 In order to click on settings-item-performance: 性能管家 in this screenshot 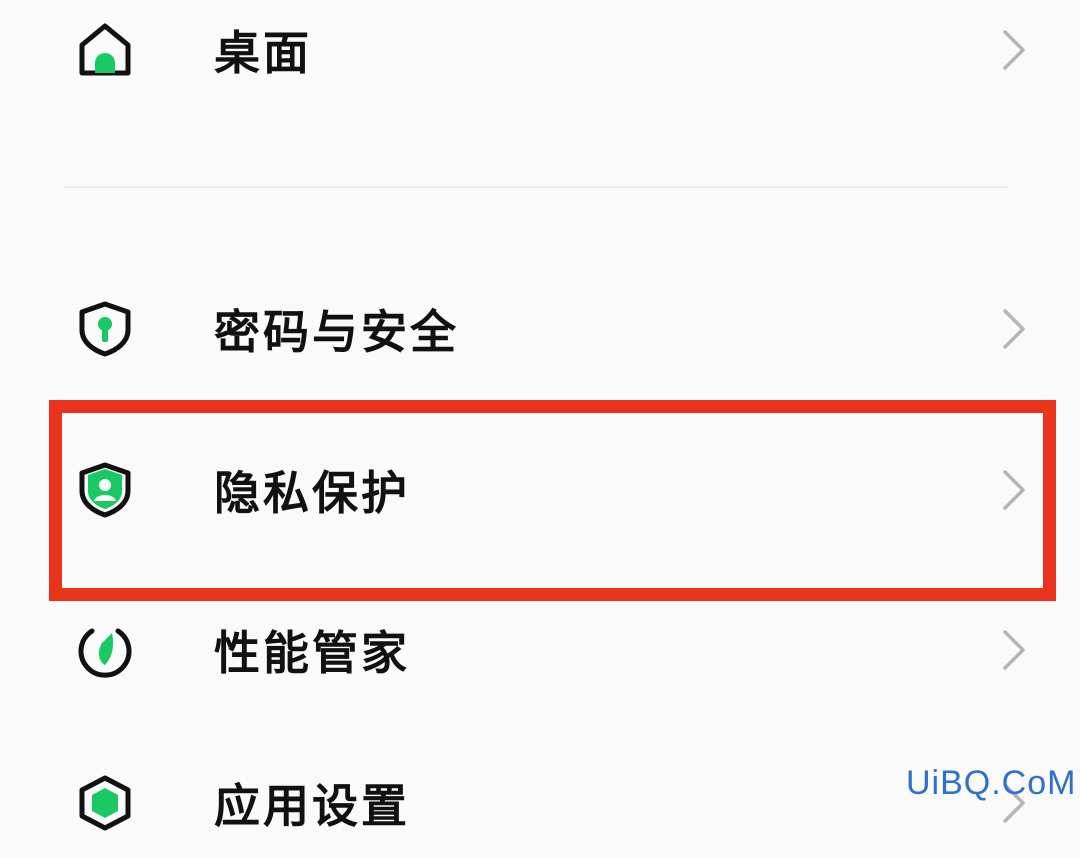, I will do `click(540, 650)`.